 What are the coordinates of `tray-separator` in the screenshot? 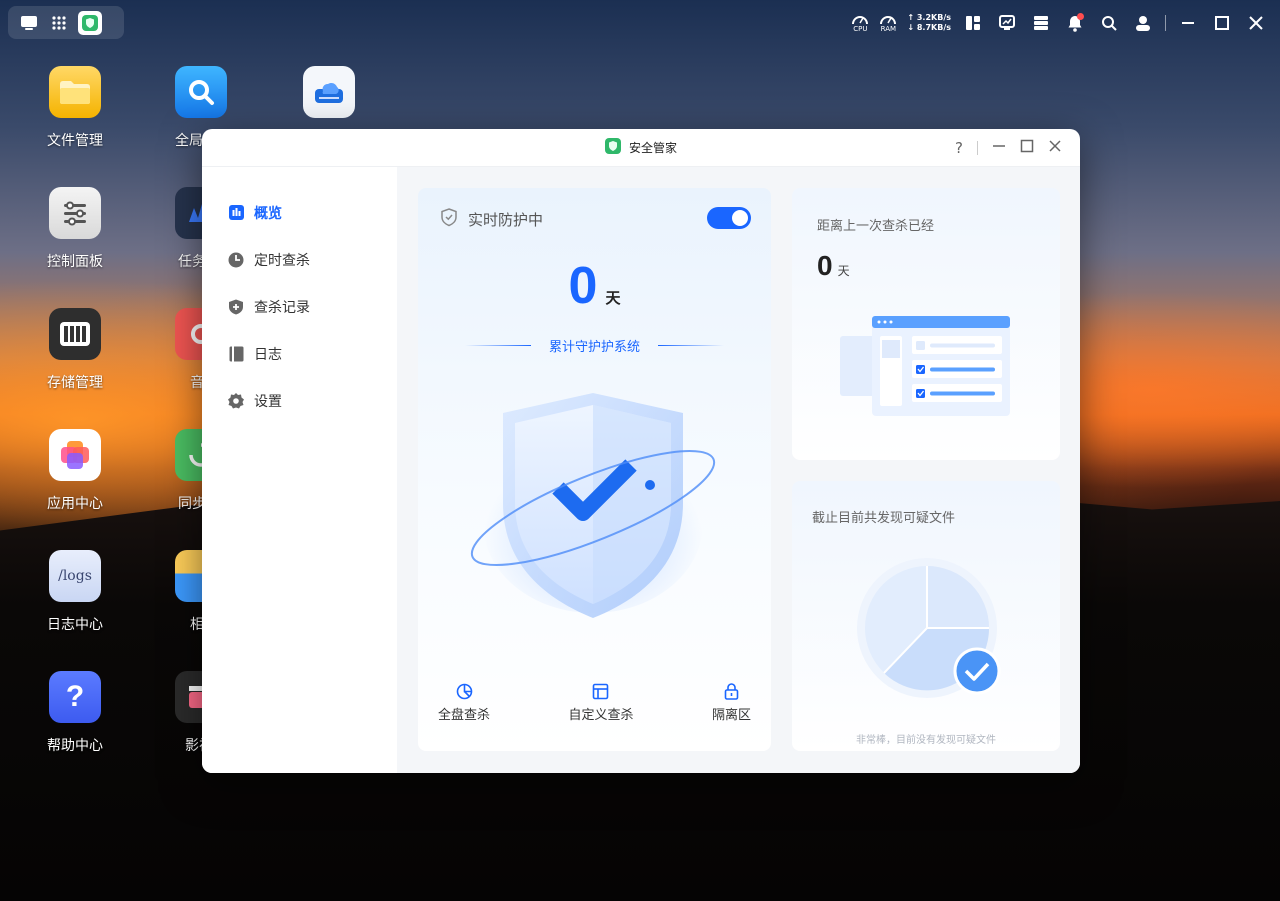 It's located at (1165, 23).